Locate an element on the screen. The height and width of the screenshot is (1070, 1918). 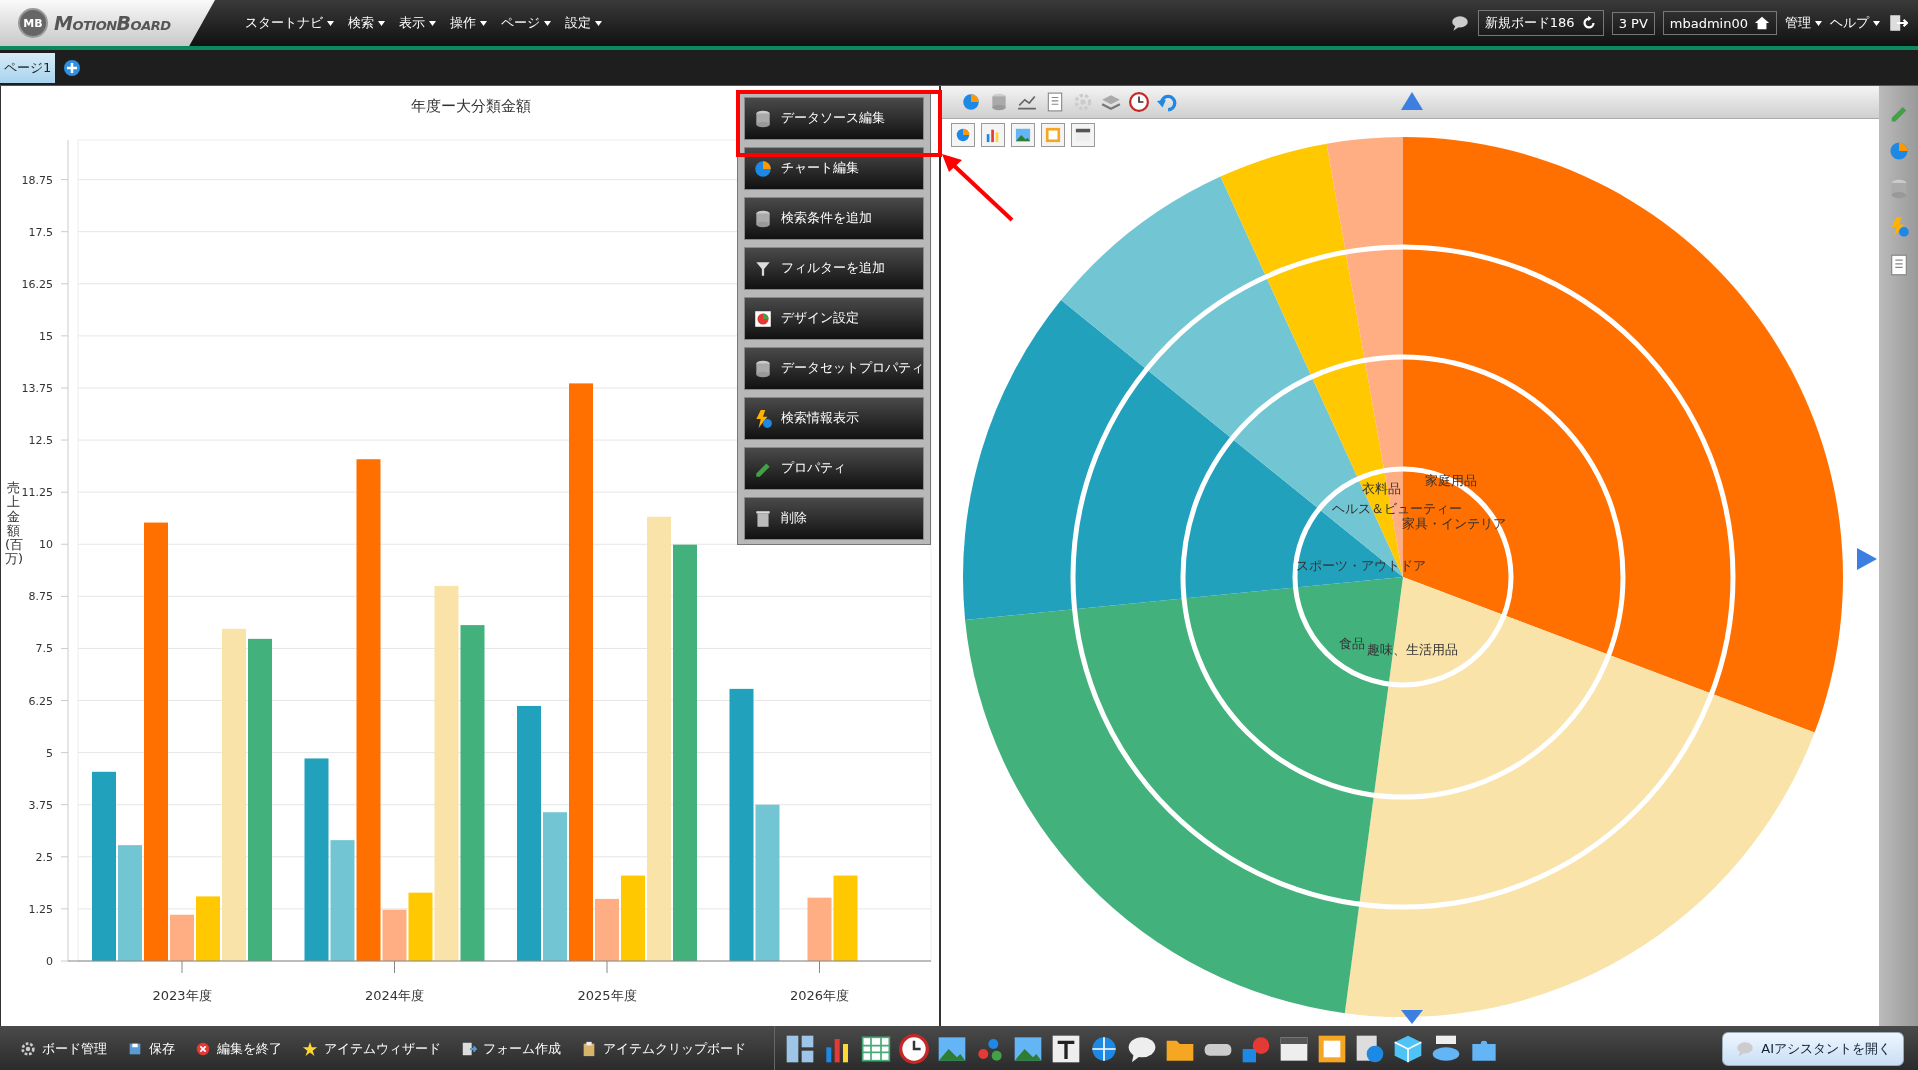
menu-item: 削除 is located at coordinates (834, 518).